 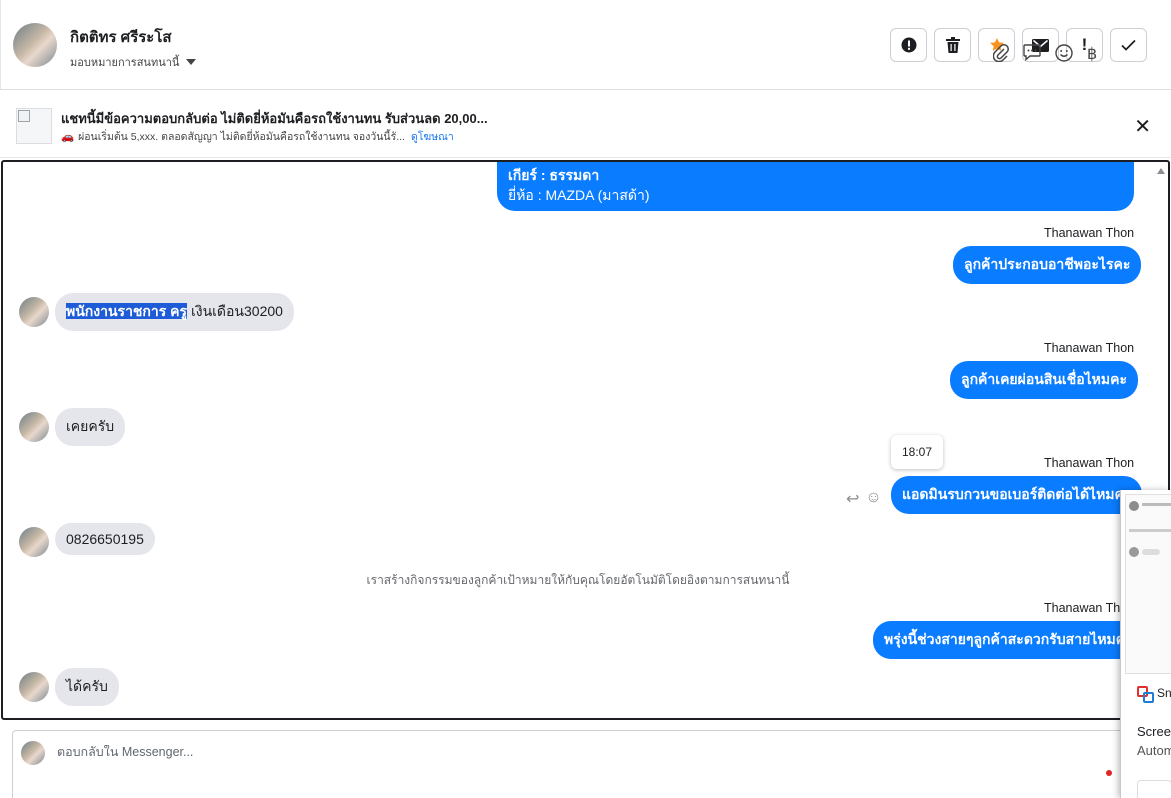 I want to click on message-text: เงินเดือน30200, so click(x=235, y=311).